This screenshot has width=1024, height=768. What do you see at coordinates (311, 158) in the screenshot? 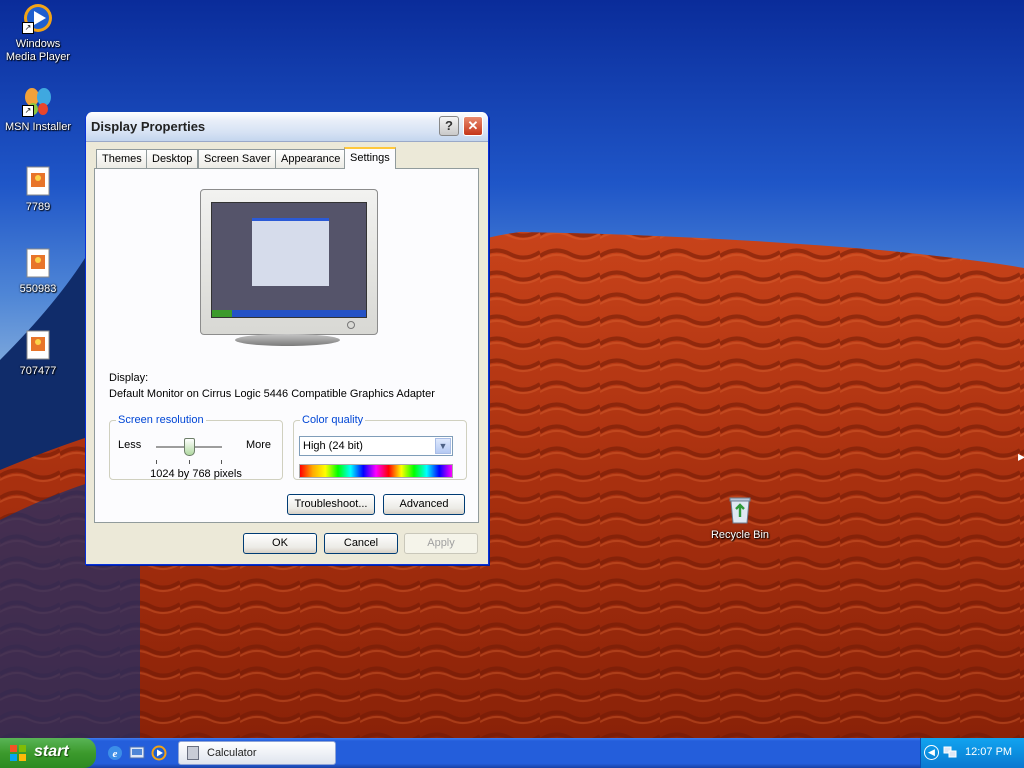
I see `tab-appearance: Appearance` at bounding box center [311, 158].